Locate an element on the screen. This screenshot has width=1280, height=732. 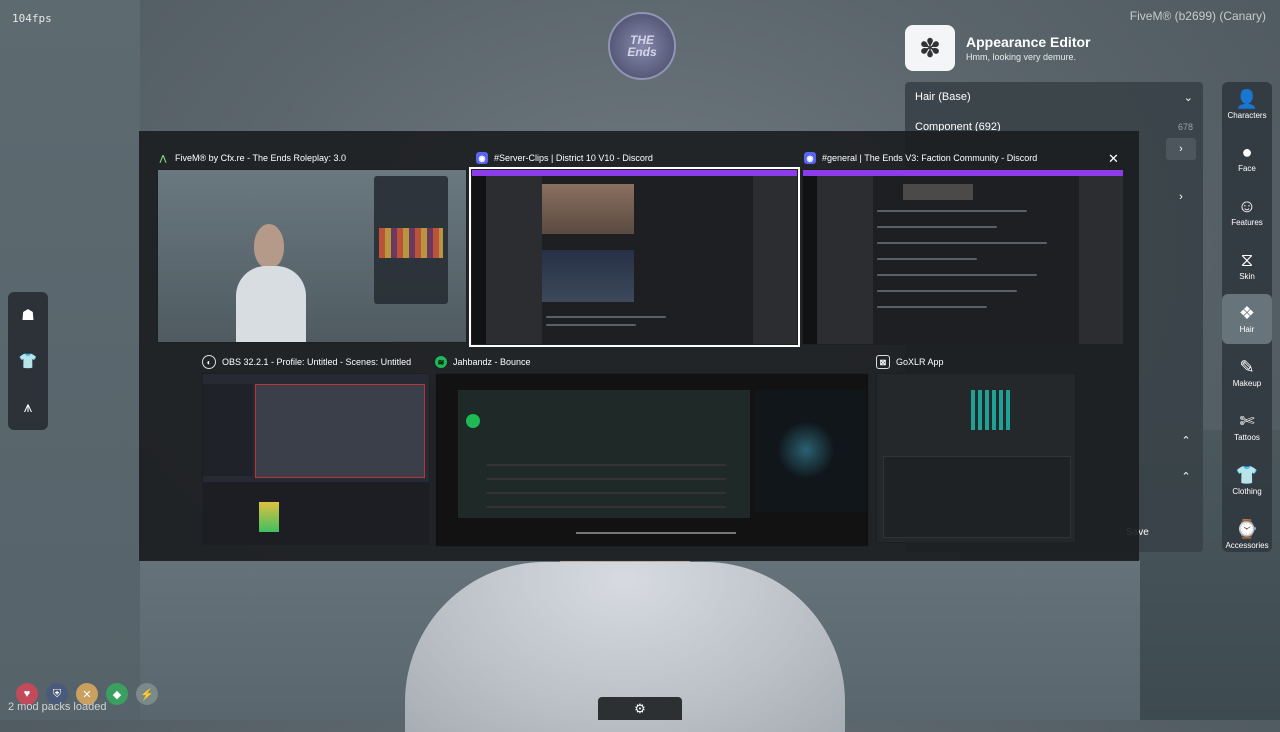
watch-icon: ⌚ is located at coordinates (1247, 529).